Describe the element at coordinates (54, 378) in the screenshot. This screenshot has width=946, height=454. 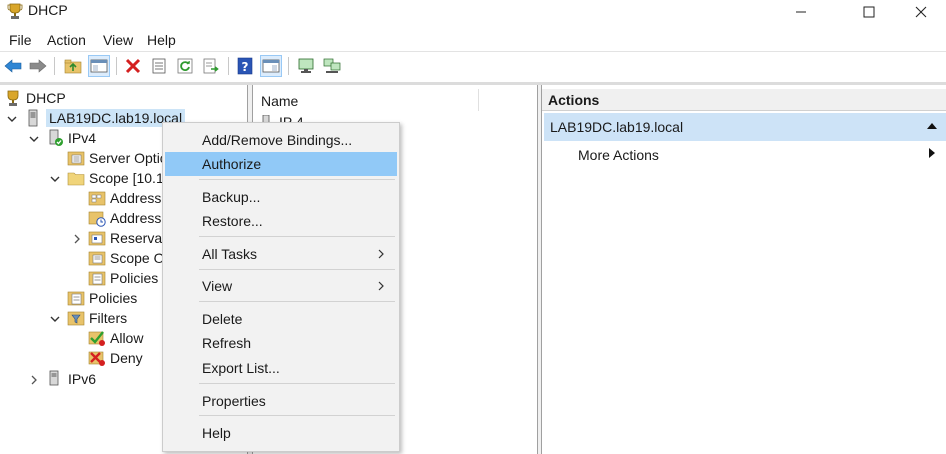
I see `ipv6-server-icon` at that location.